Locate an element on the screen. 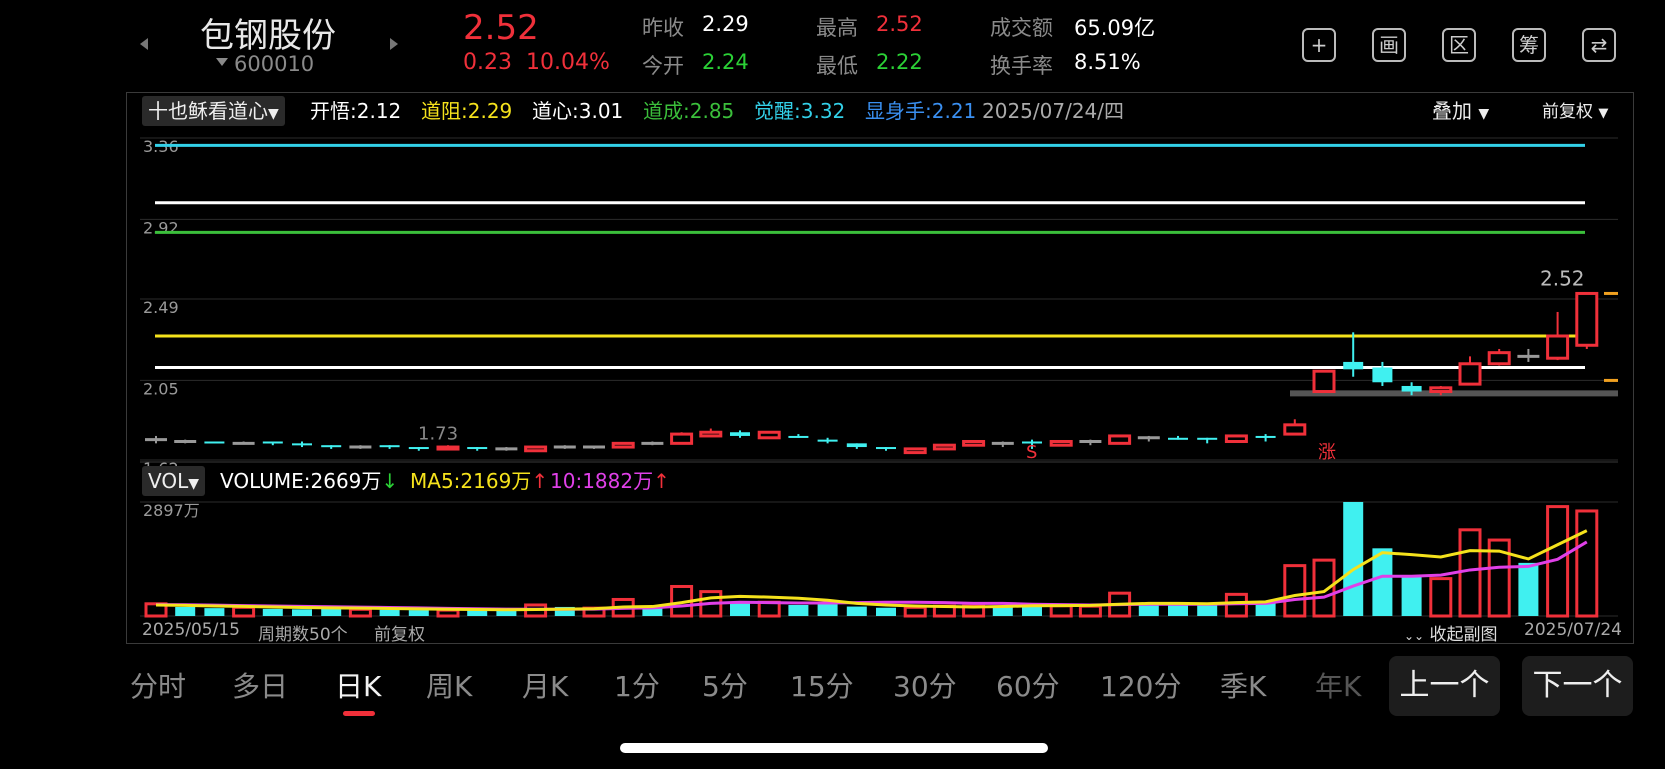  indicator-value: 觉醒:3.32 is located at coordinates (800, 111).